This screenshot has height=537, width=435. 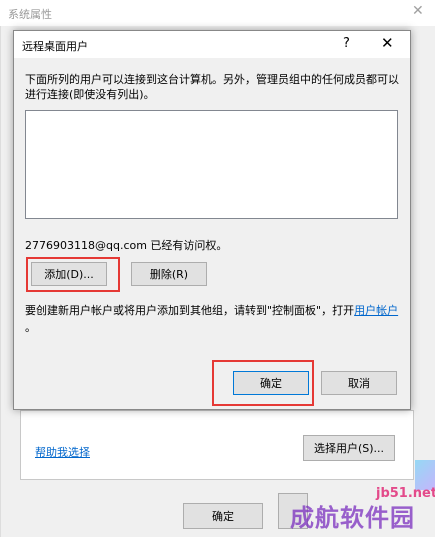 What do you see at coordinates (217, 13) in the screenshot?
I see `background-titlebar` at bounding box center [217, 13].